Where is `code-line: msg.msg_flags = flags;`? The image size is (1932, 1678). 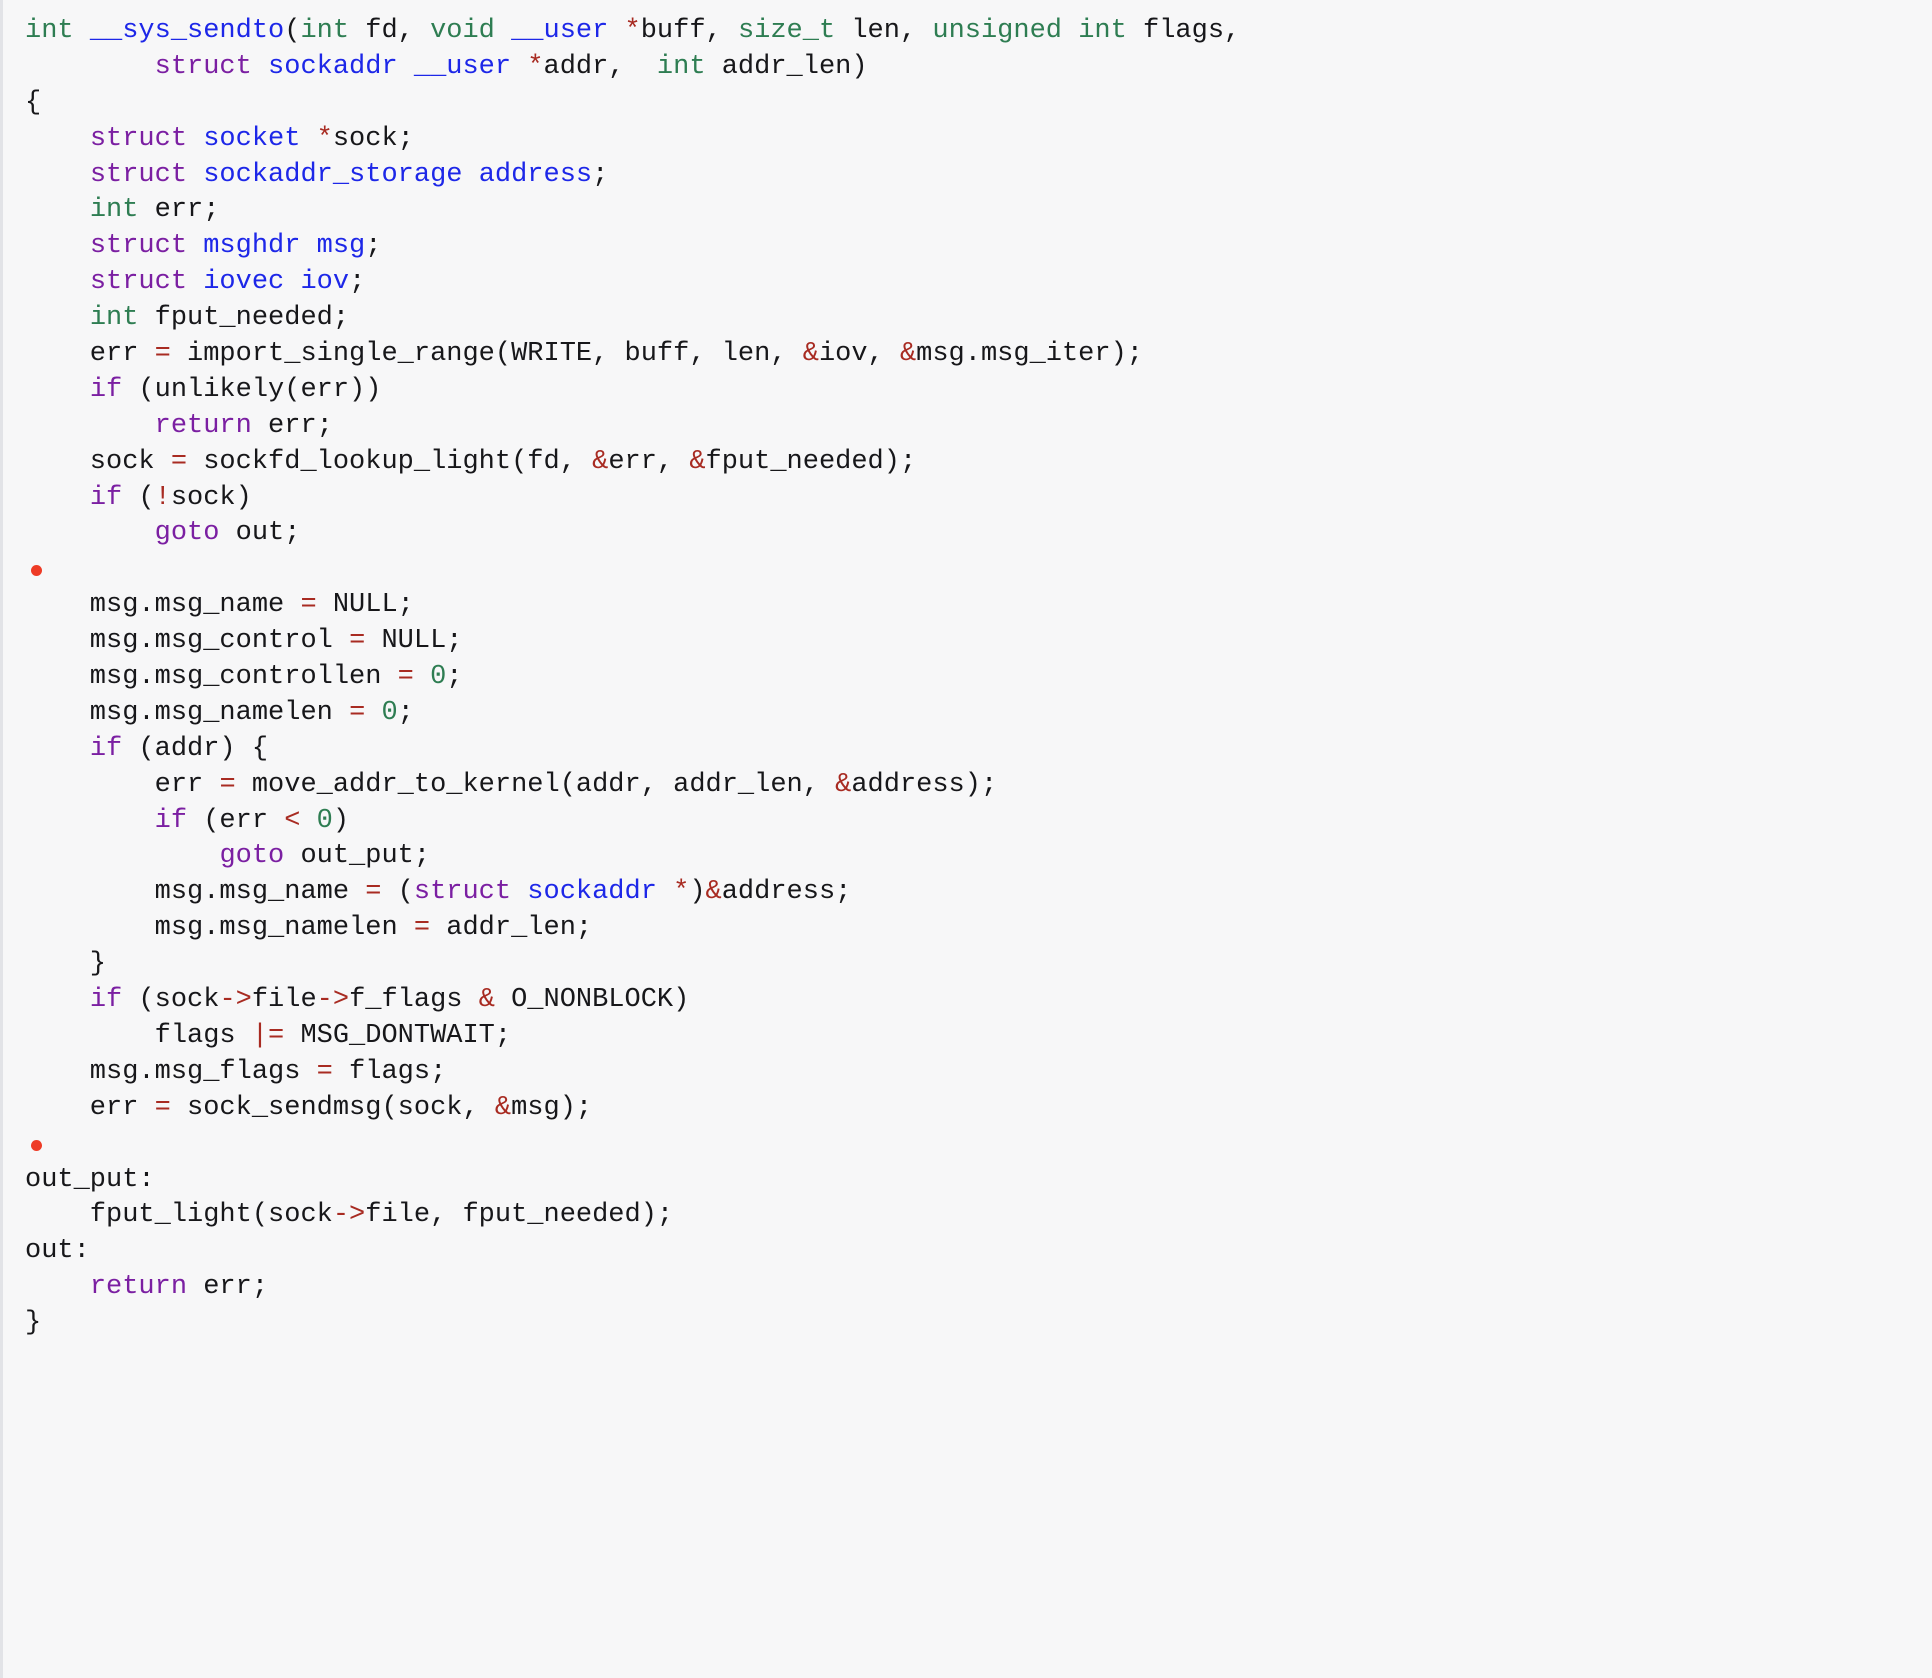
code-line: msg.msg_flags = flags; is located at coordinates (967, 1073).